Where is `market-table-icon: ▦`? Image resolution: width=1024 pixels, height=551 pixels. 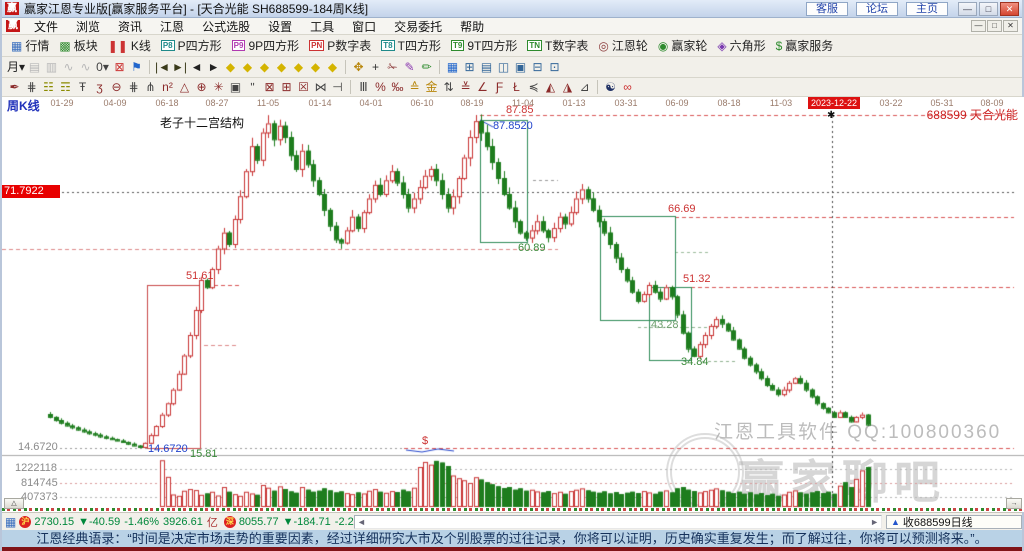 market-table-icon: ▦ is located at coordinates (10, 522).